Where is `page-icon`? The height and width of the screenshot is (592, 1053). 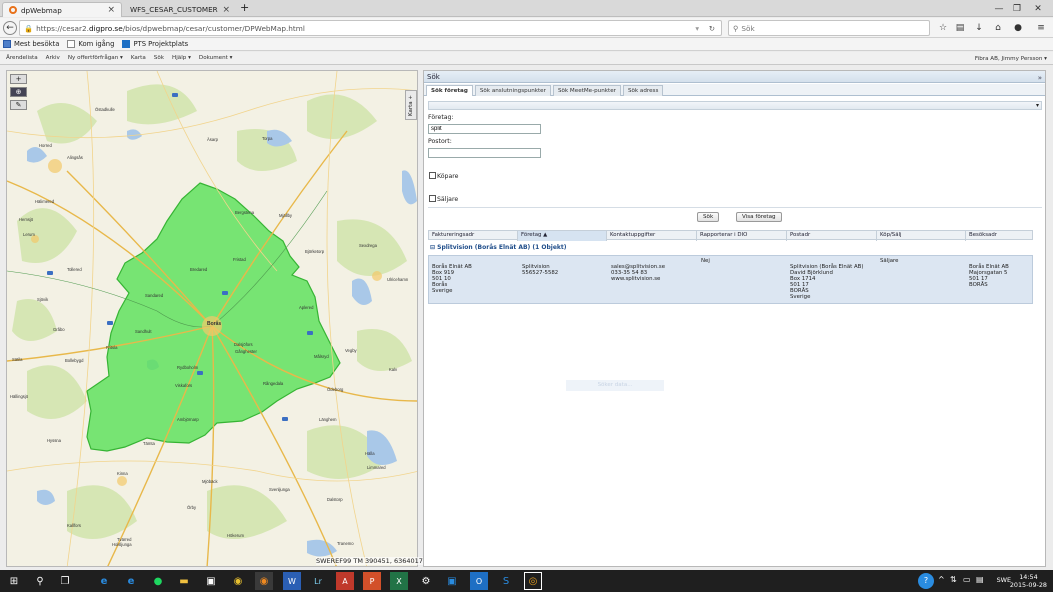
page-icon is located at coordinates (71, 44).